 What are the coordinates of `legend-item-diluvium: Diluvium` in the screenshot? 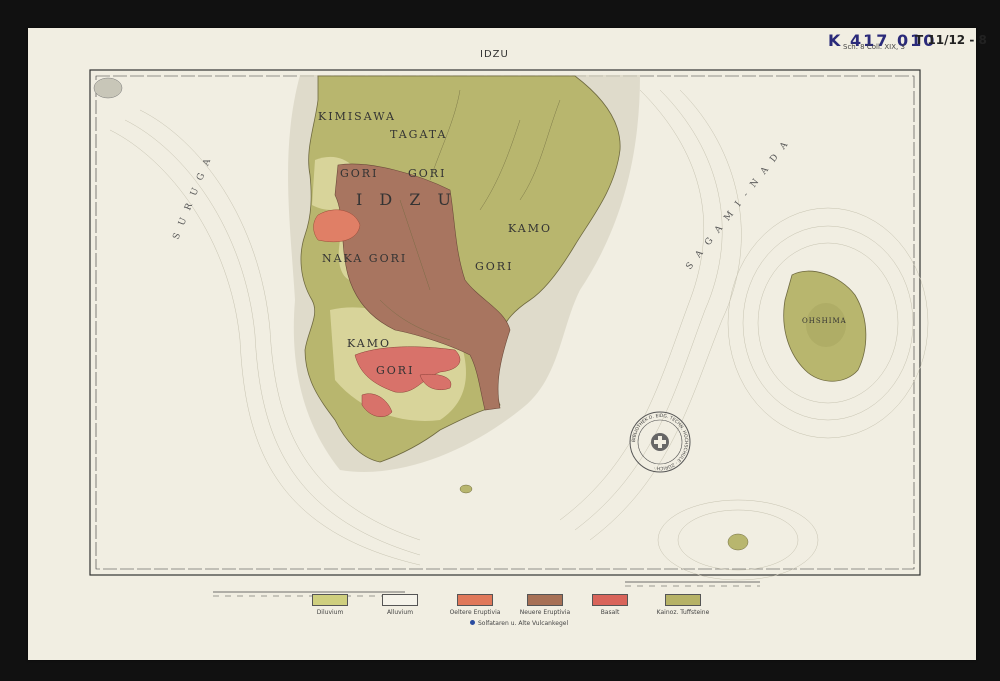 It's located at (330, 609).